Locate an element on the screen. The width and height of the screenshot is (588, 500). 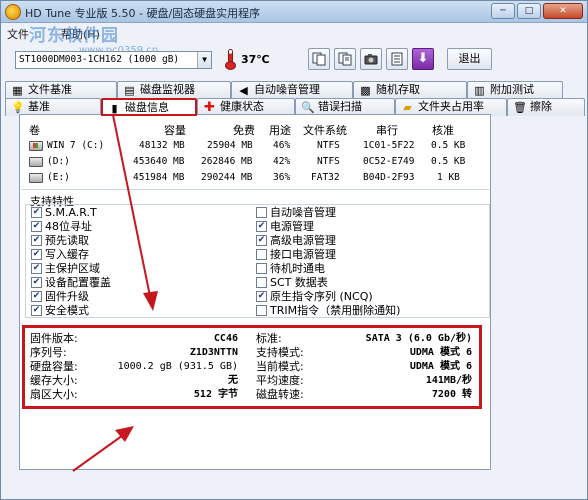
info-label: 序列号: is located at coordinates (48, 352).